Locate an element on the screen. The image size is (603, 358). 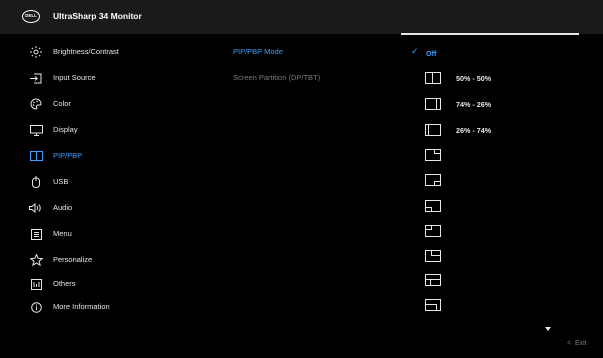
pbp-layout-7-icon is located at coordinates (433, 256).